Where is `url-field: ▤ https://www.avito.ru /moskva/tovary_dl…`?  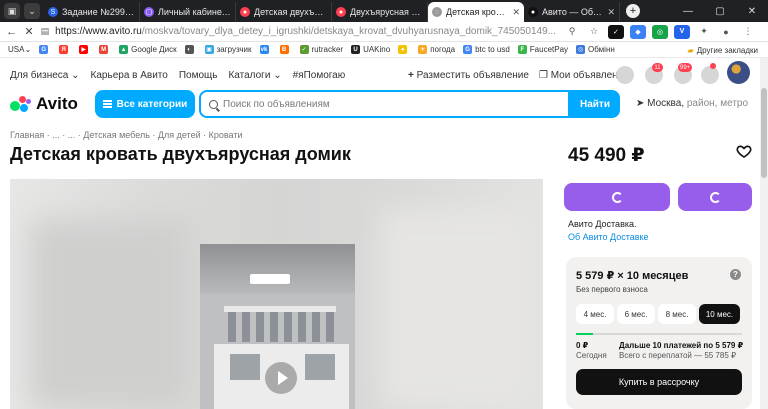 url-field: ▤ https://www.avito.ru /moskva/tovary_dl… is located at coordinates (298, 32).